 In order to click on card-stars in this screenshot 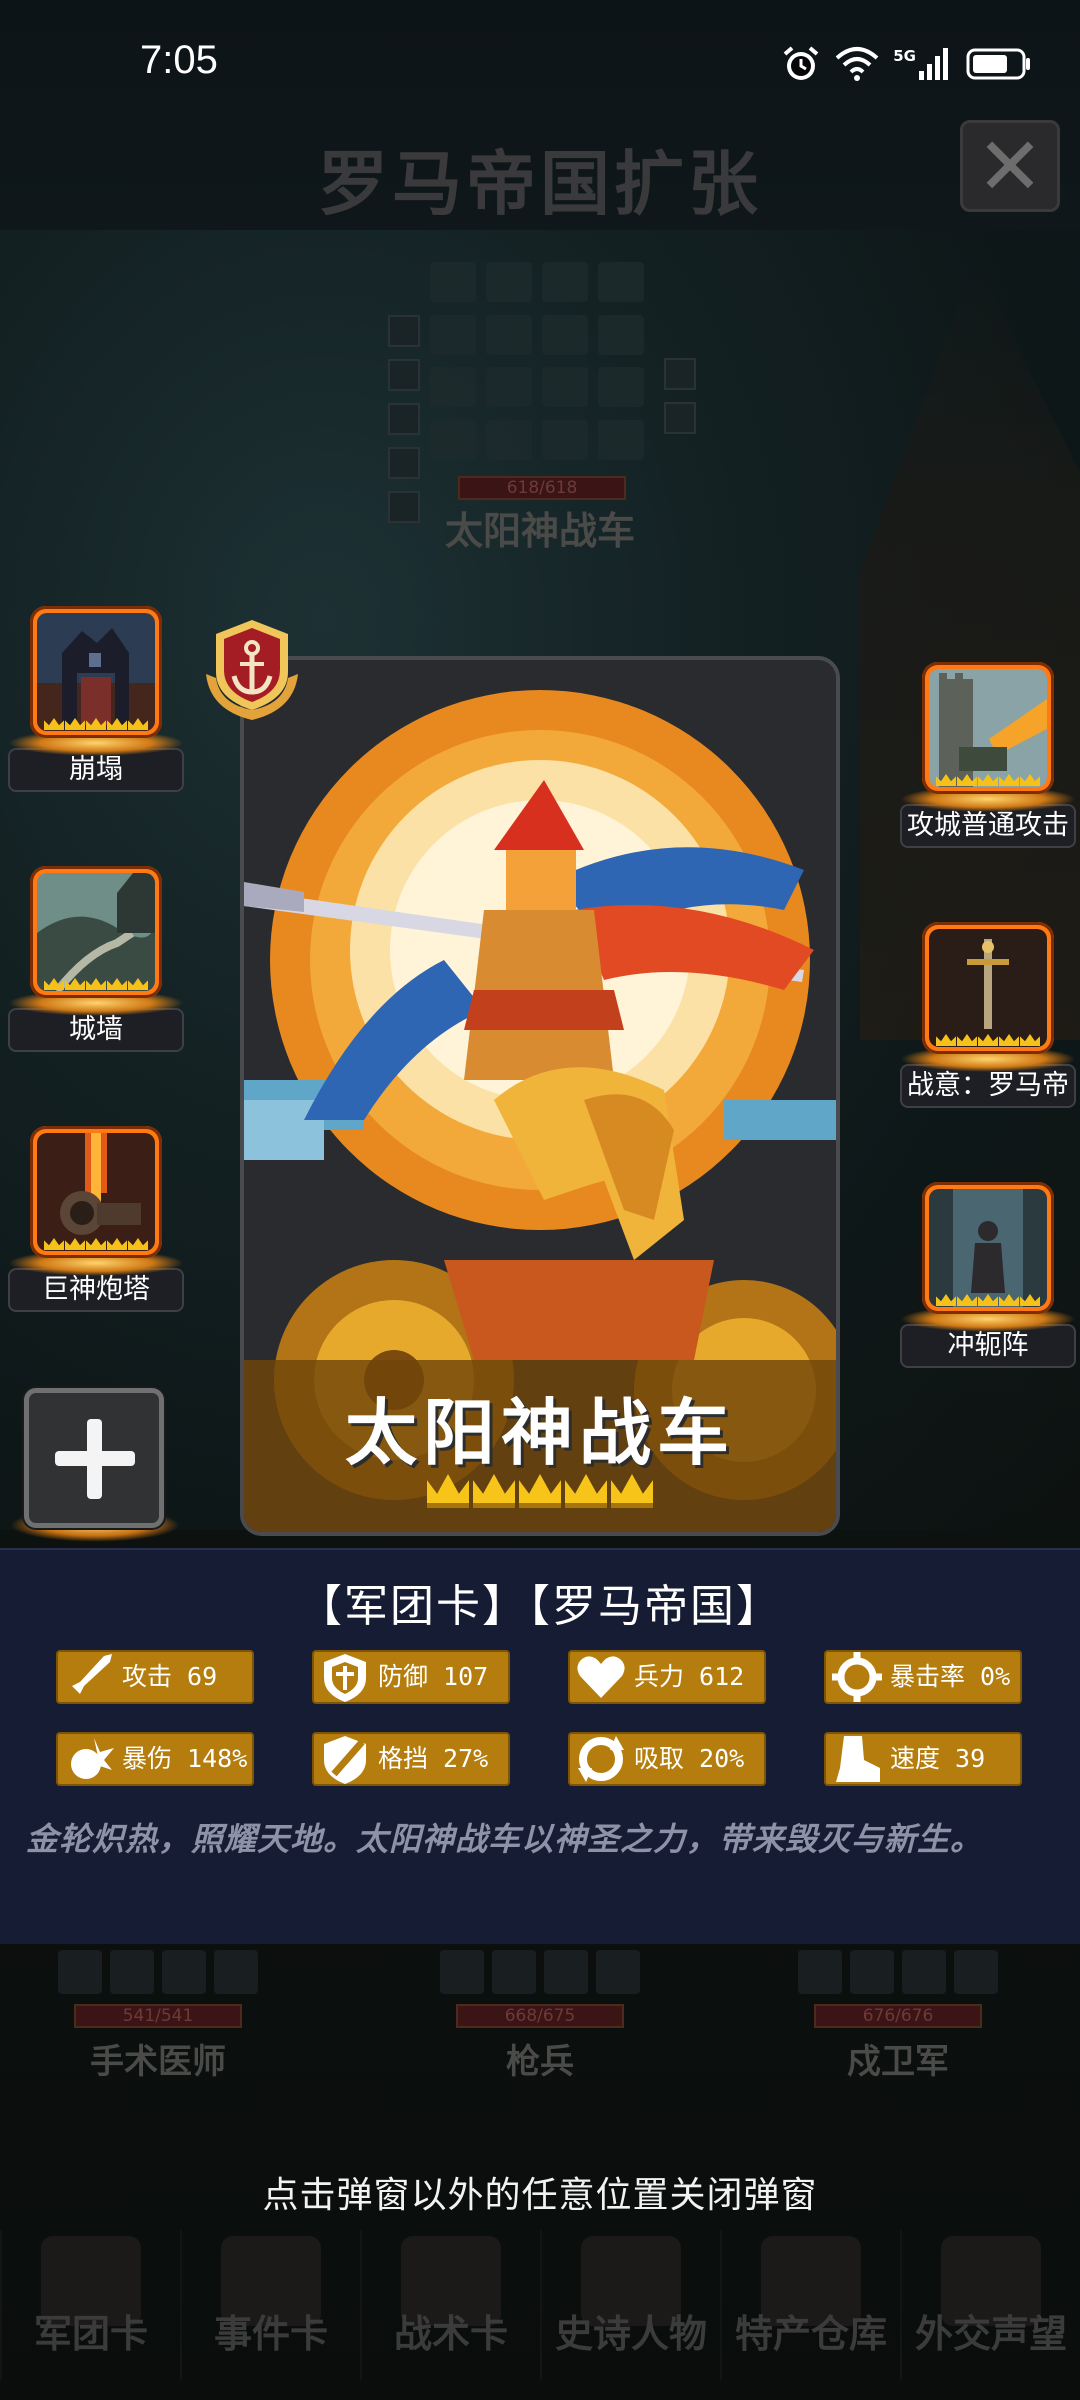, I will do `click(540, 1491)`.